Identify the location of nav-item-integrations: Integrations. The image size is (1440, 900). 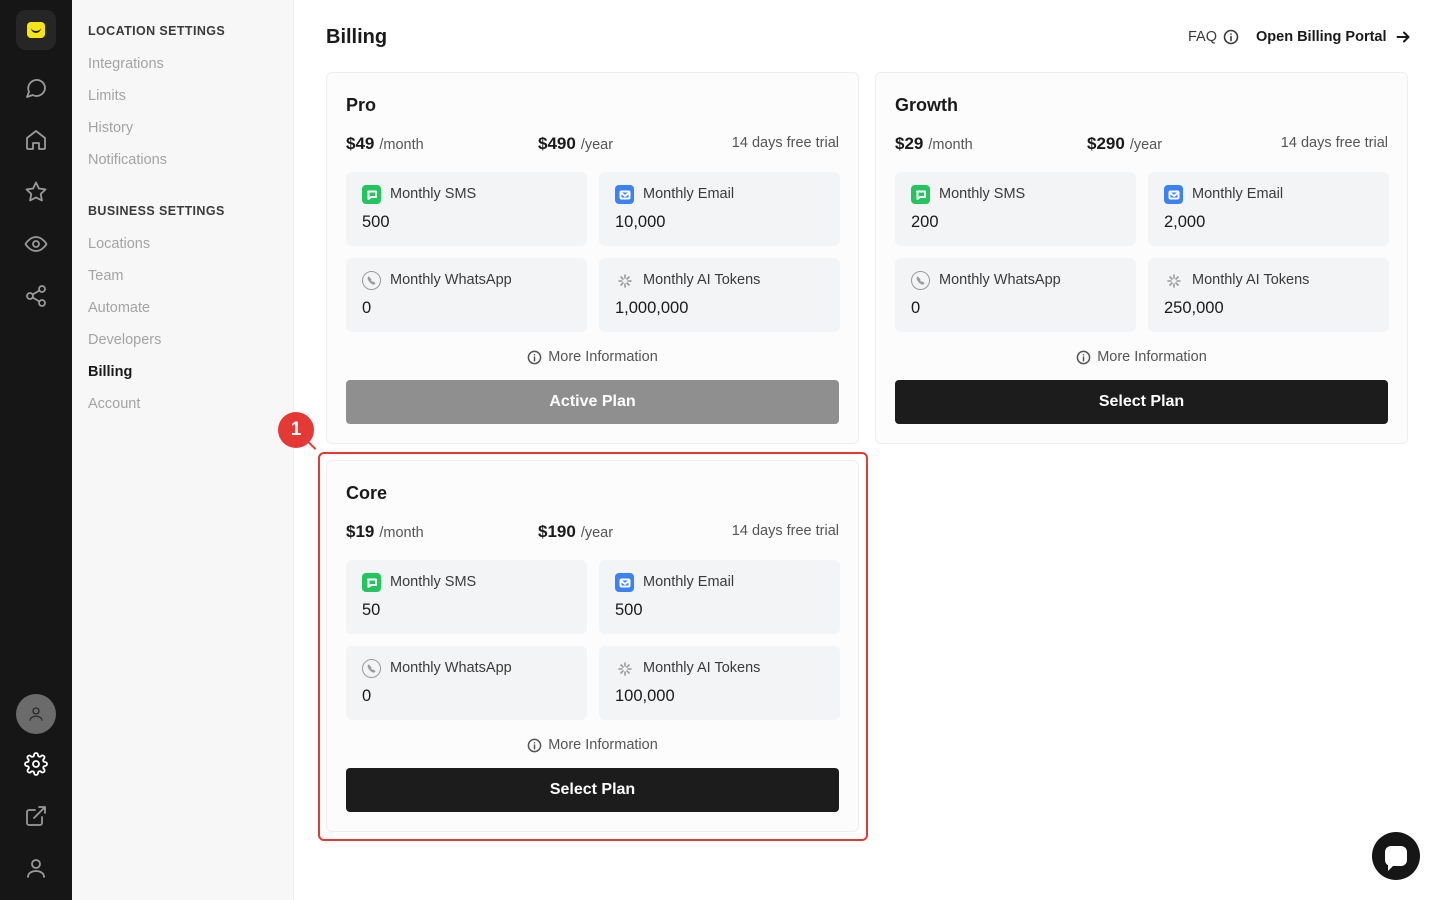
(126, 64).